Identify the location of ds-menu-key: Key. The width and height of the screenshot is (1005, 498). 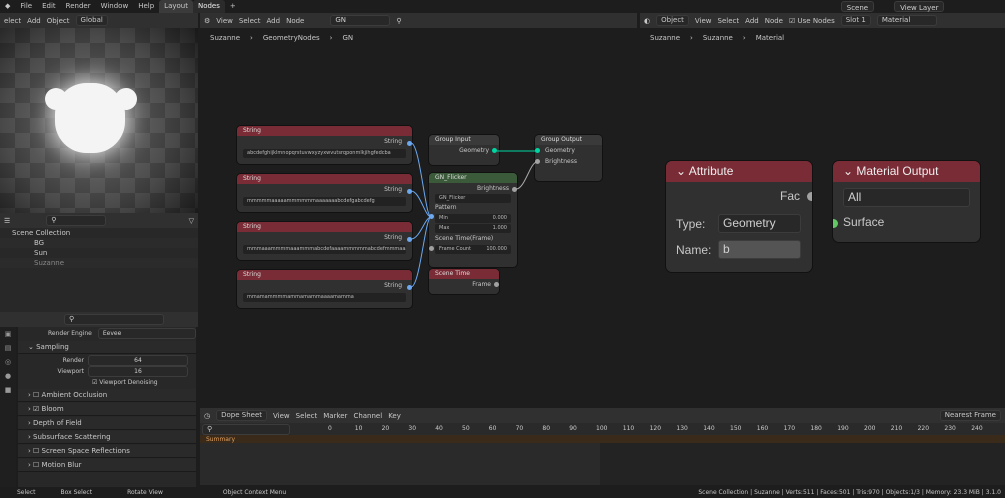
(394, 416).